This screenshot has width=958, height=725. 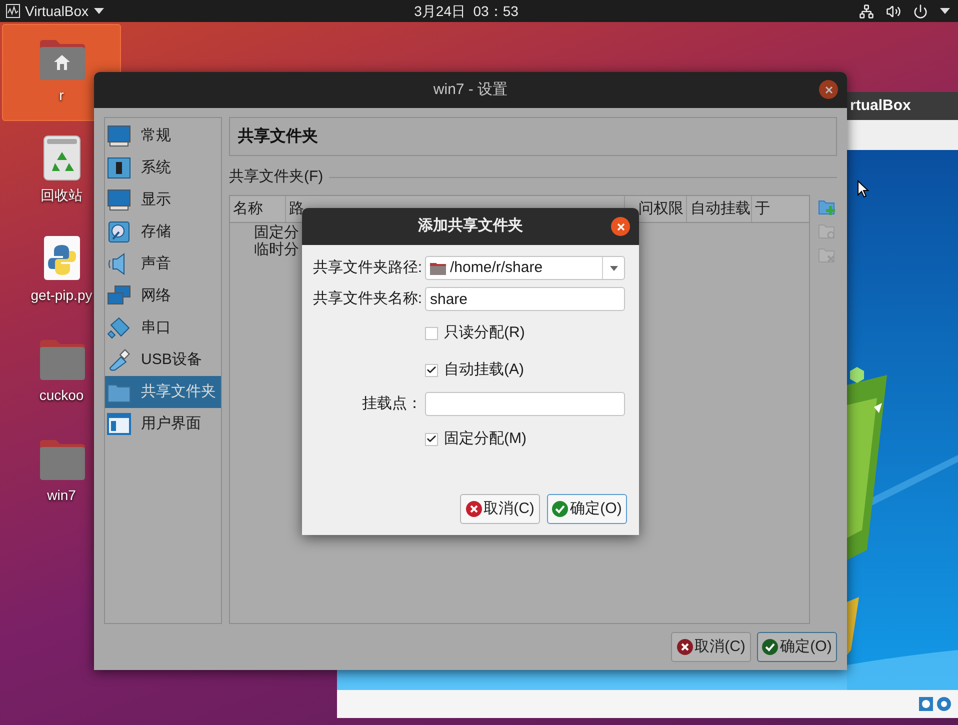 I want to click on sidebar-item: 共享文件夹, so click(x=163, y=392).